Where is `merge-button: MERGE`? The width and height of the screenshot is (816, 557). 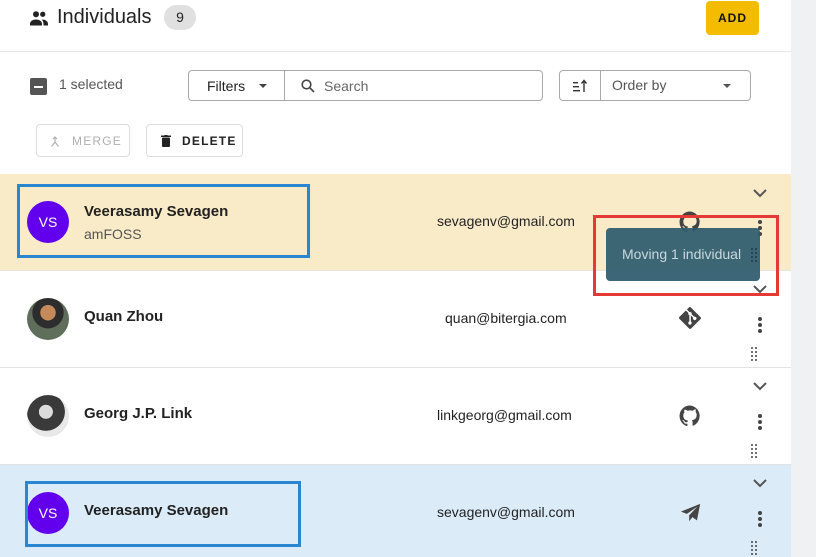 merge-button: MERGE is located at coordinates (83, 140).